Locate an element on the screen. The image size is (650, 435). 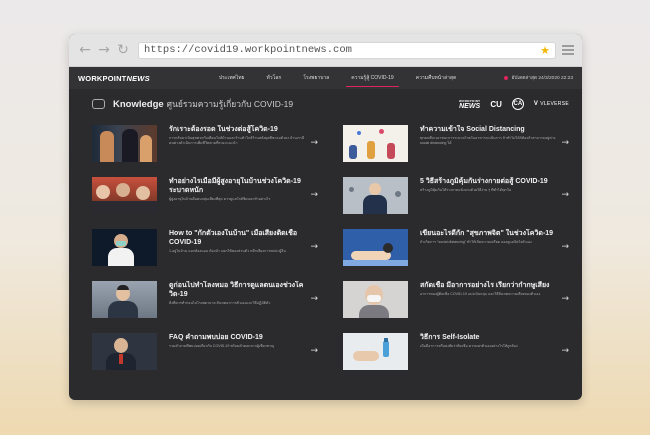
article-title: วิธีการ Self-Isolate is located at coordinates (488, 337).